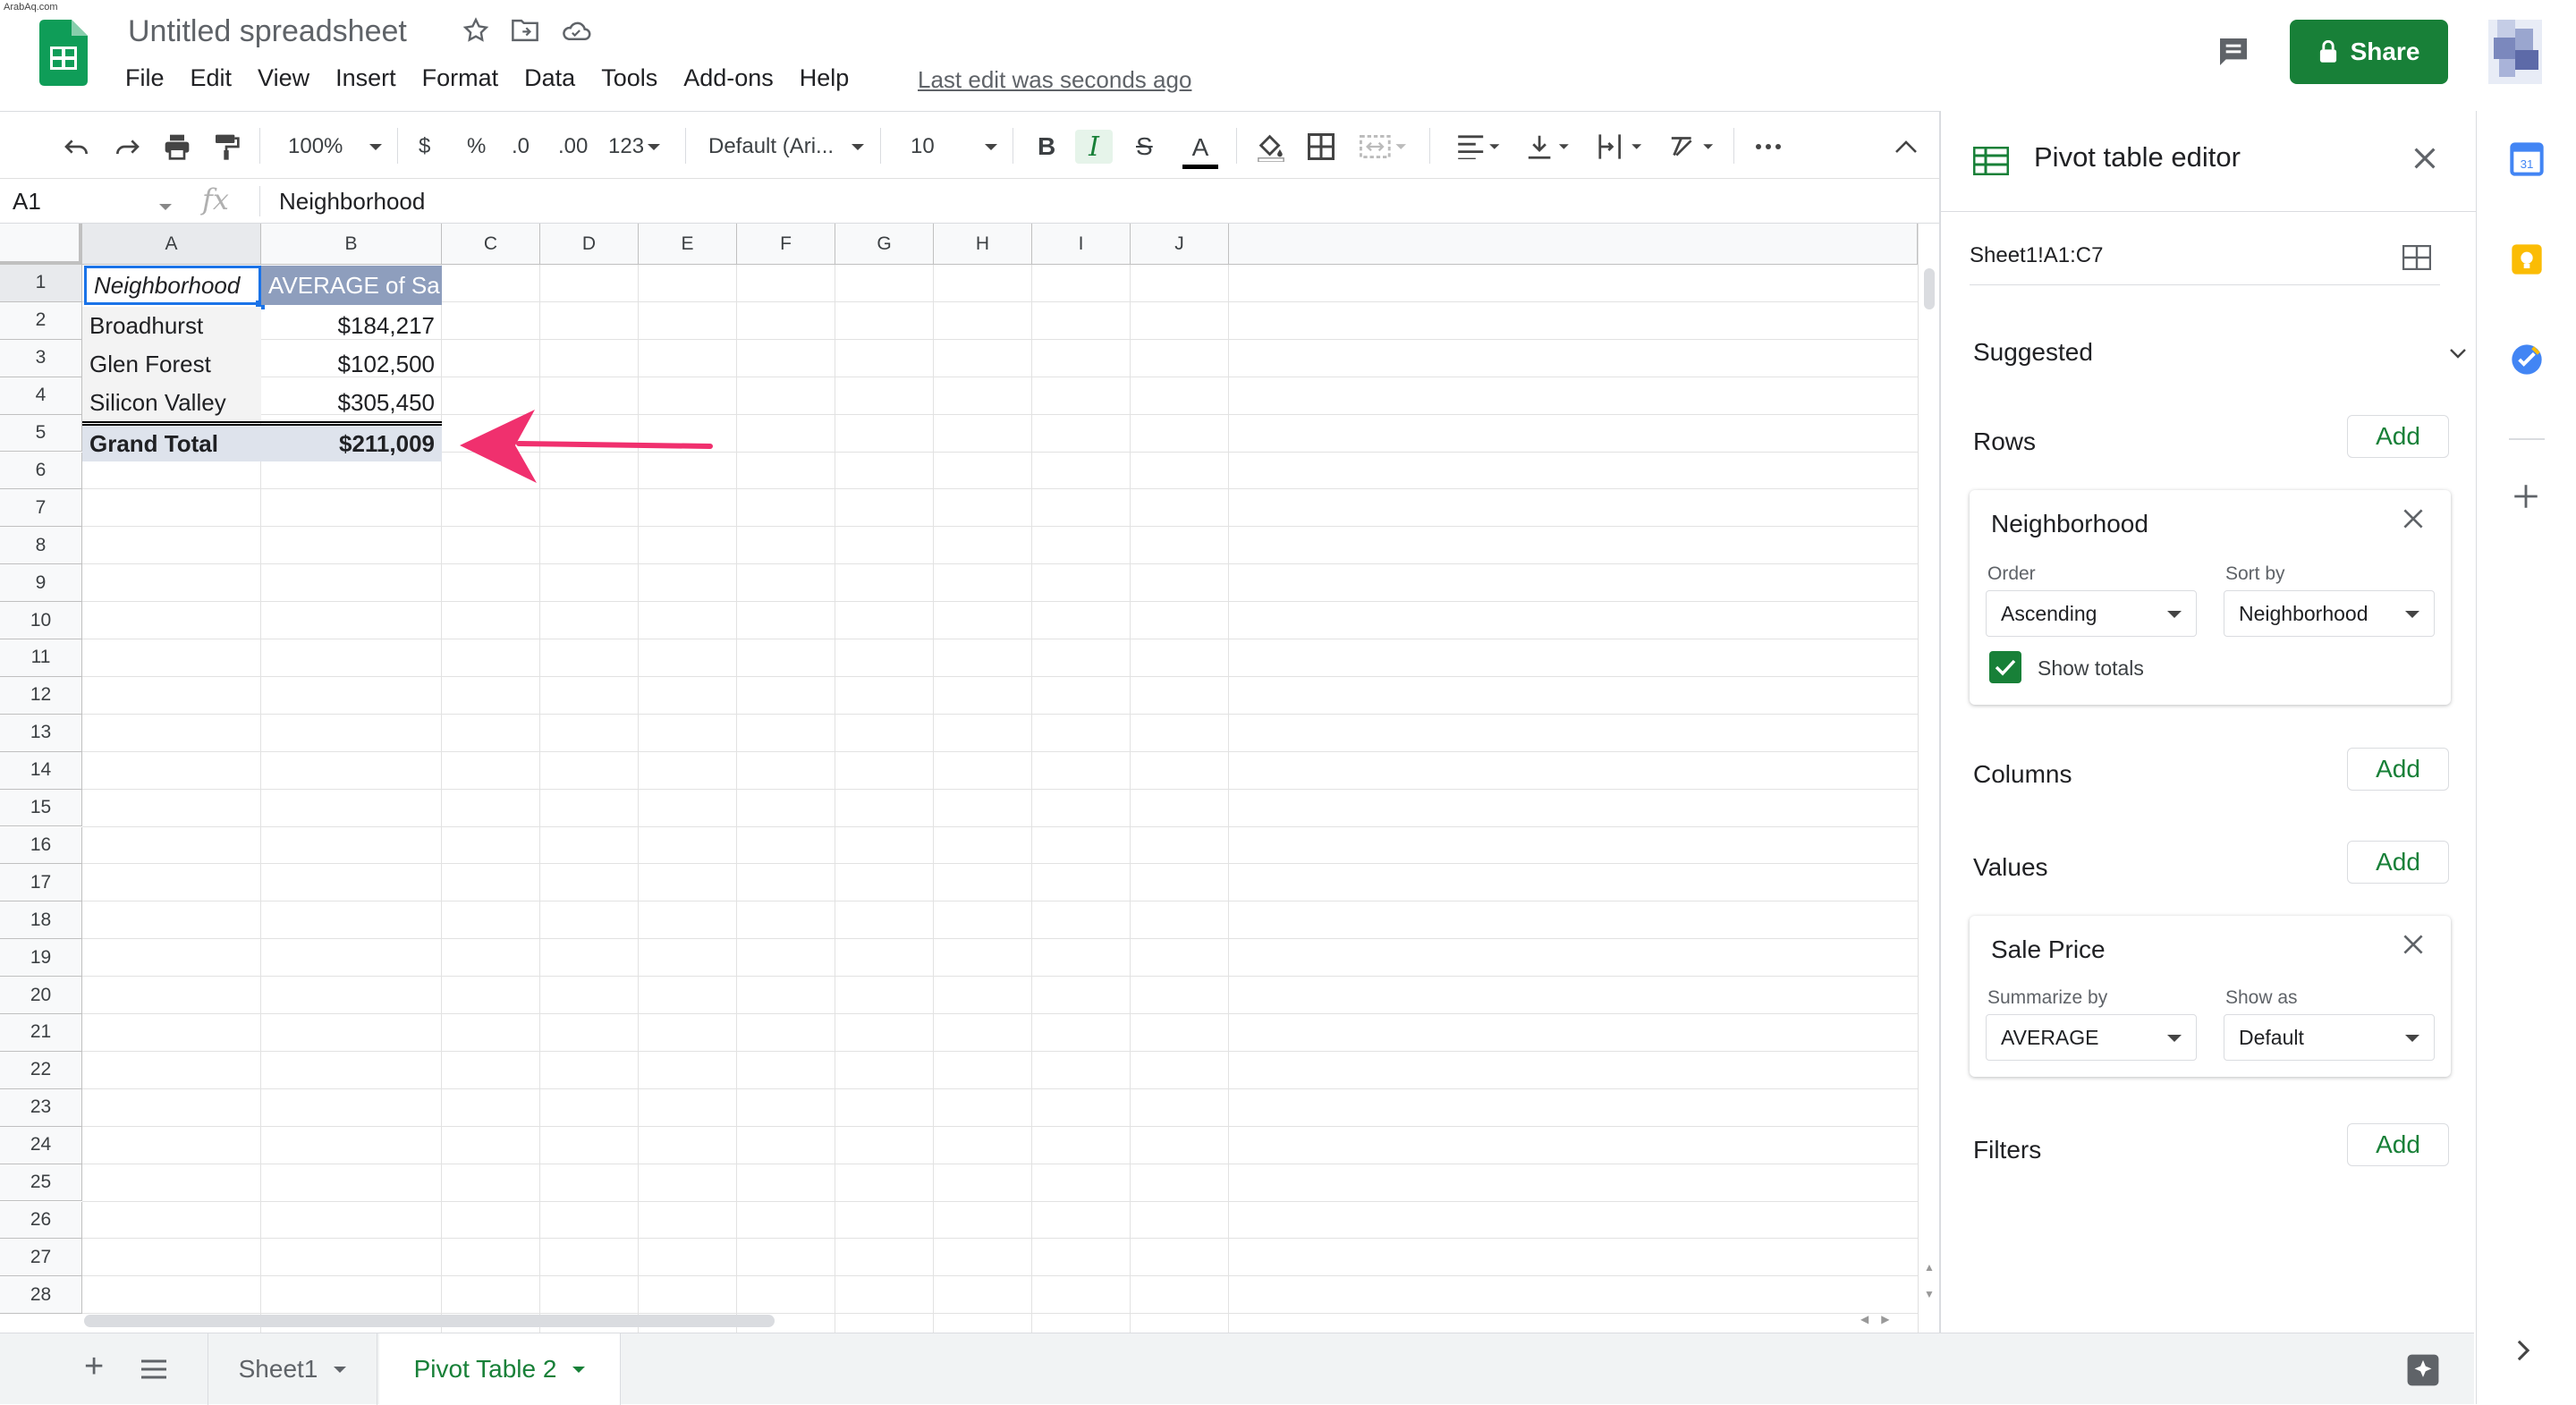  What do you see at coordinates (2458, 354) in the screenshot?
I see `chevron-down-icon` at bounding box center [2458, 354].